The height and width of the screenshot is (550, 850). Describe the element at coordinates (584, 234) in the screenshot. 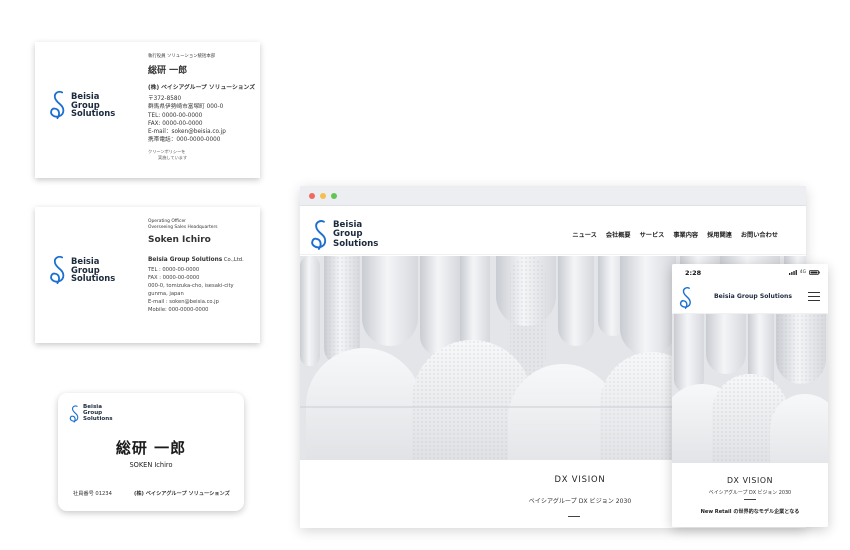

I see `nav-news: ニュース` at that location.